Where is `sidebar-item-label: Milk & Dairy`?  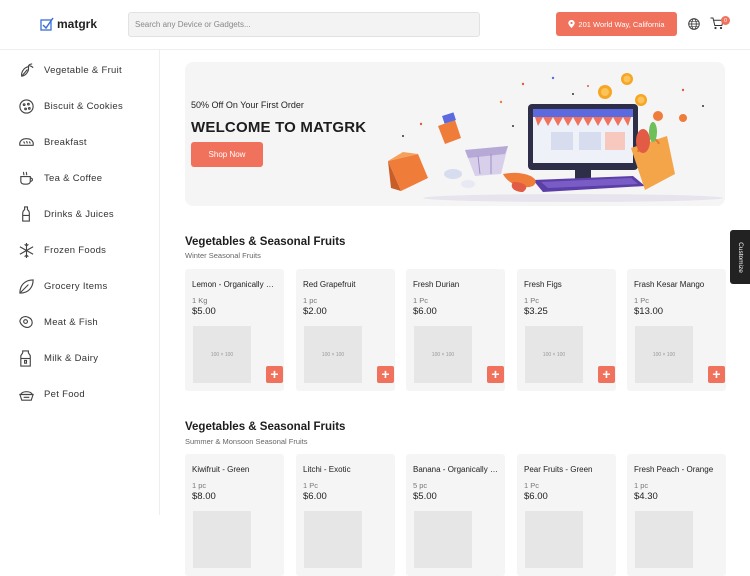 sidebar-item-label: Milk & Dairy is located at coordinates (71, 358).